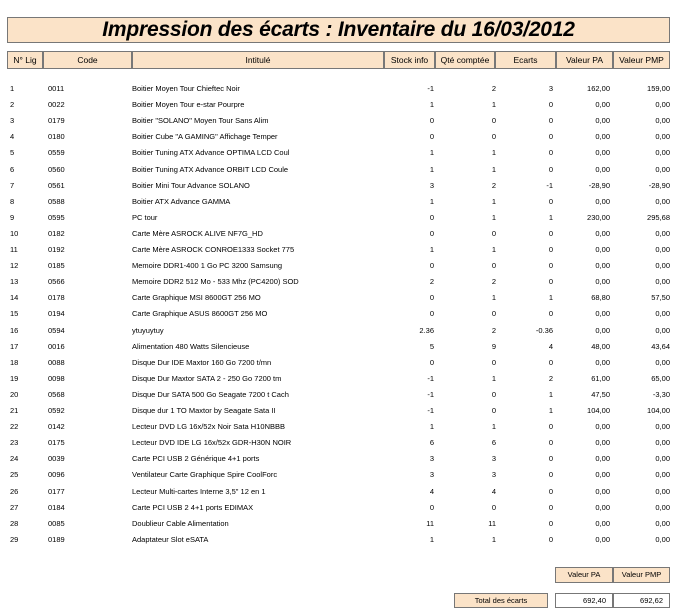 The width and height of the screenshot is (678, 615). I want to click on table-row: 9 0595 PC tour 0 1 1 230,00 295,68, so click(339, 218).